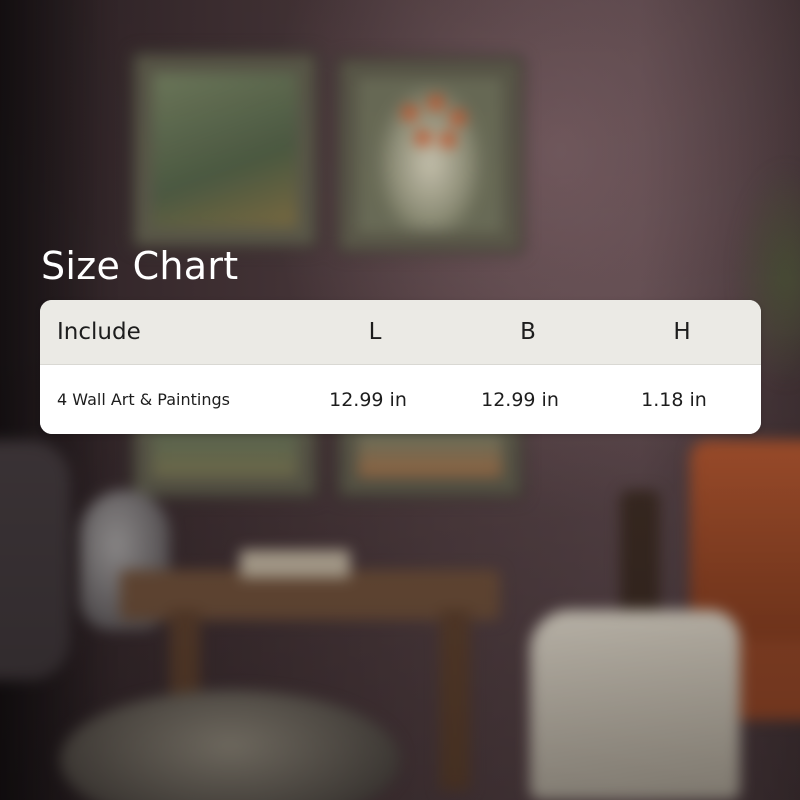 This screenshot has height=800, width=800. Describe the element at coordinates (674, 399) in the screenshot. I see `cell-height: 1.18 in` at that location.